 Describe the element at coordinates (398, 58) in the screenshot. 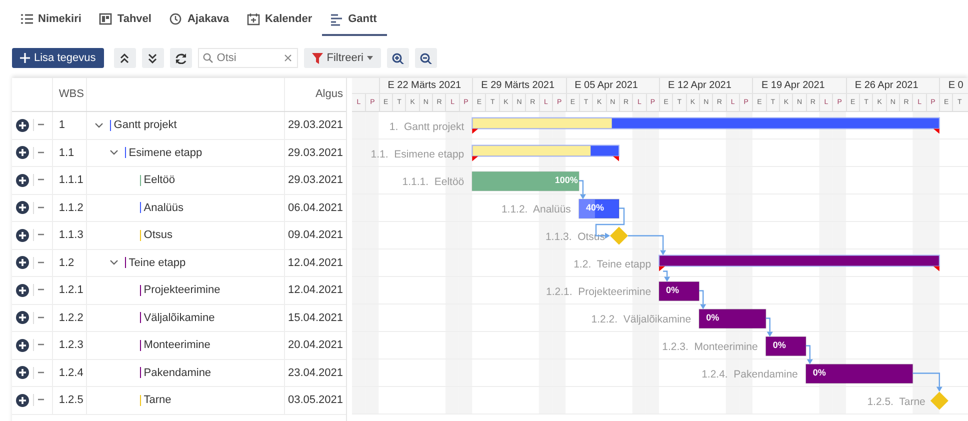

I see `zoom-in-button` at that location.